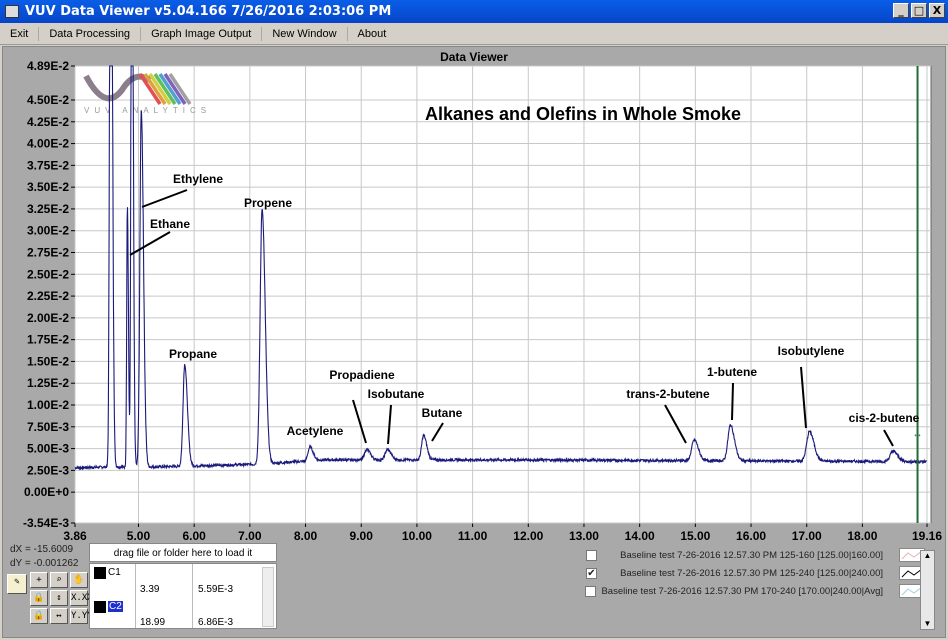 This screenshot has width=948, height=640. I want to click on y-tick-label: 4.25E-2, so click(48, 122).